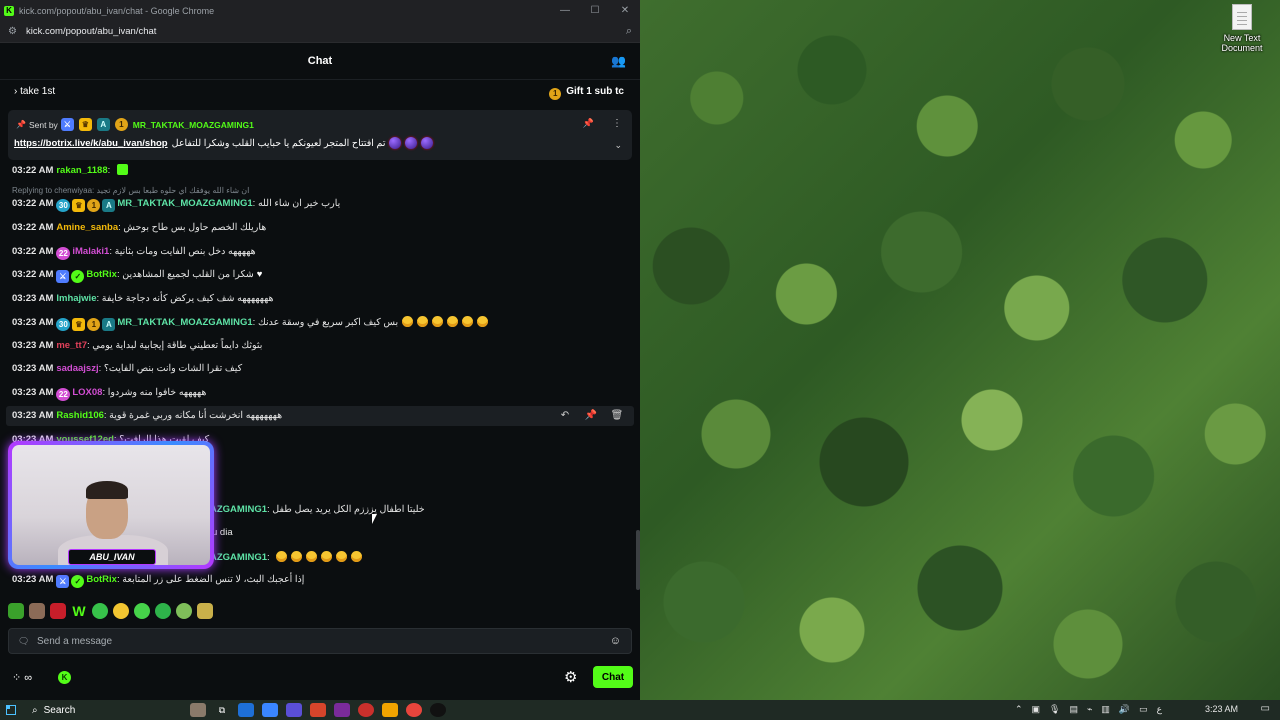  Describe the element at coordinates (1073, 709) in the screenshot. I see `app-tray-icon: ▤` at that location.